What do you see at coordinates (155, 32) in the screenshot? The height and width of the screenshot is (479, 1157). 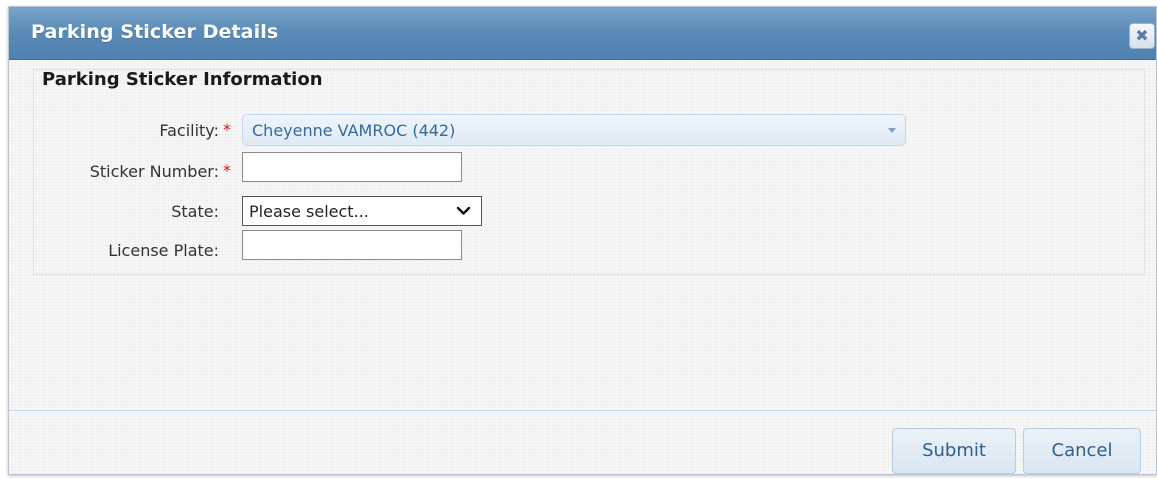 I see `dialog-title: Parking Sticker Details` at bounding box center [155, 32].